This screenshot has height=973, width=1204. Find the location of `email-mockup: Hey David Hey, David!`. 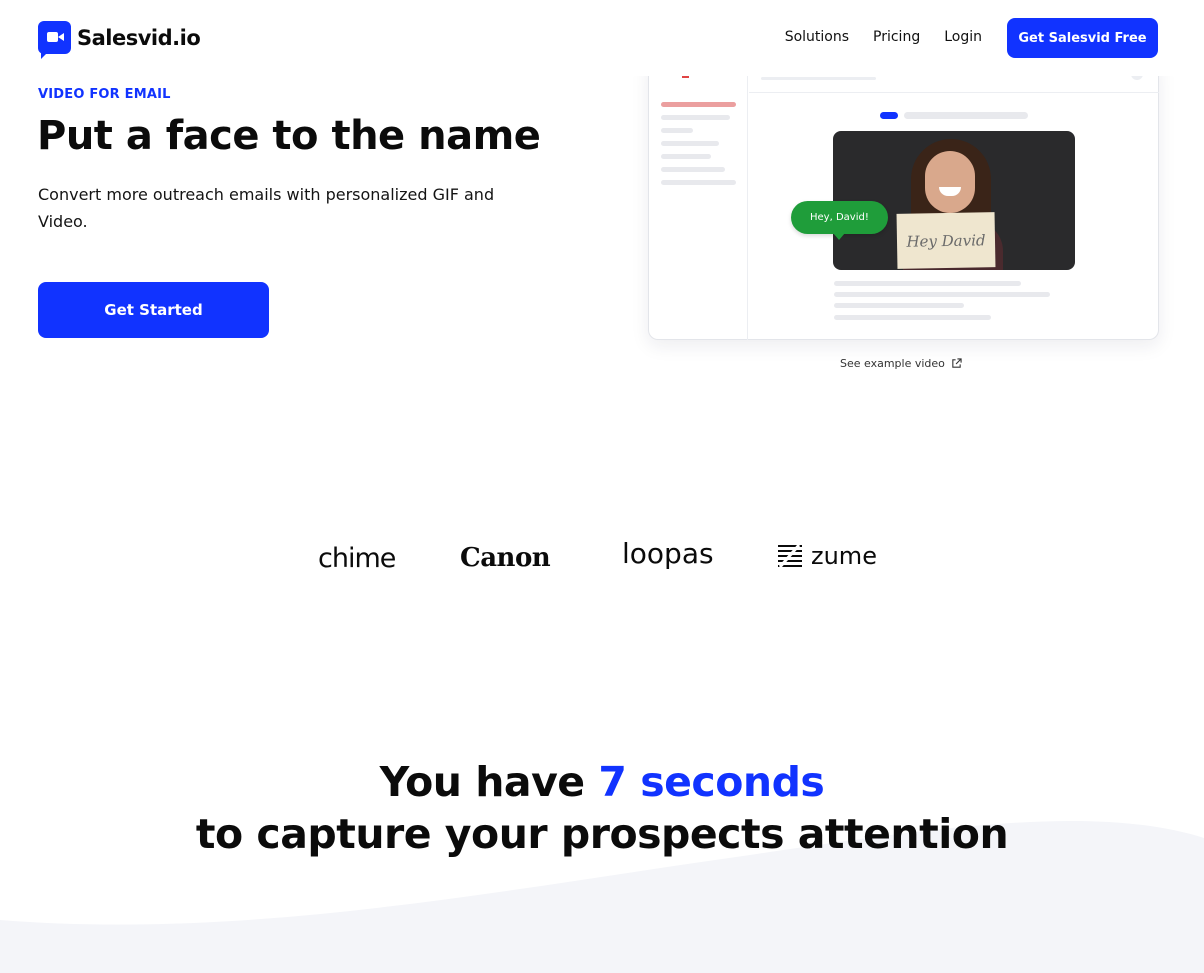

email-mockup: Hey David Hey, David! is located at coordinates (903, 200).